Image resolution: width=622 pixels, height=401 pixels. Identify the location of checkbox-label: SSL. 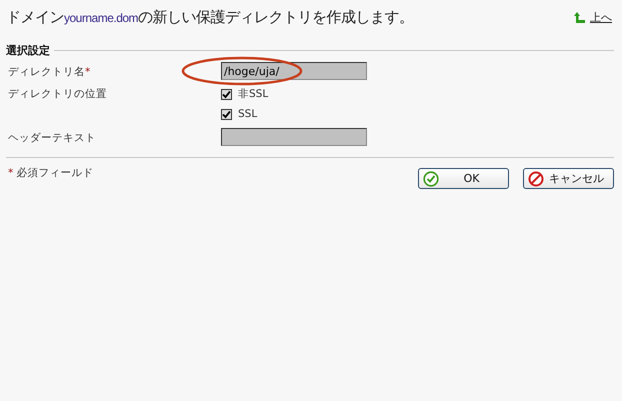
(248, 114).